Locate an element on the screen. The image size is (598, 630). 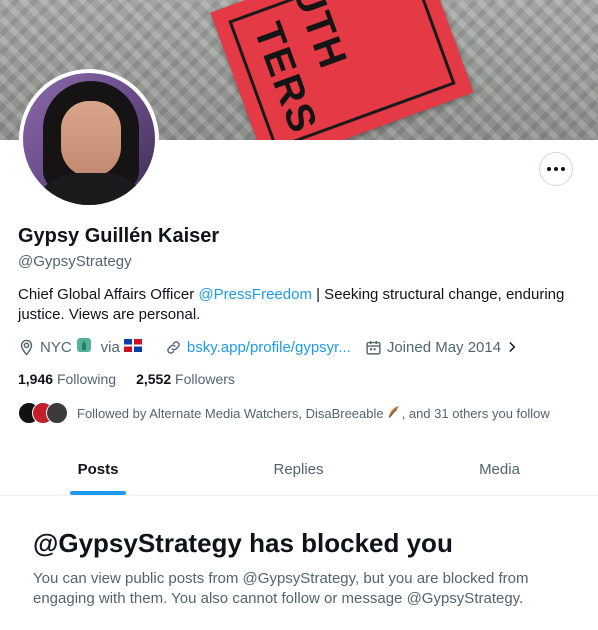
follow-stats: 1,946 Following 2,552 Followers is located at coordinates (126, 379).